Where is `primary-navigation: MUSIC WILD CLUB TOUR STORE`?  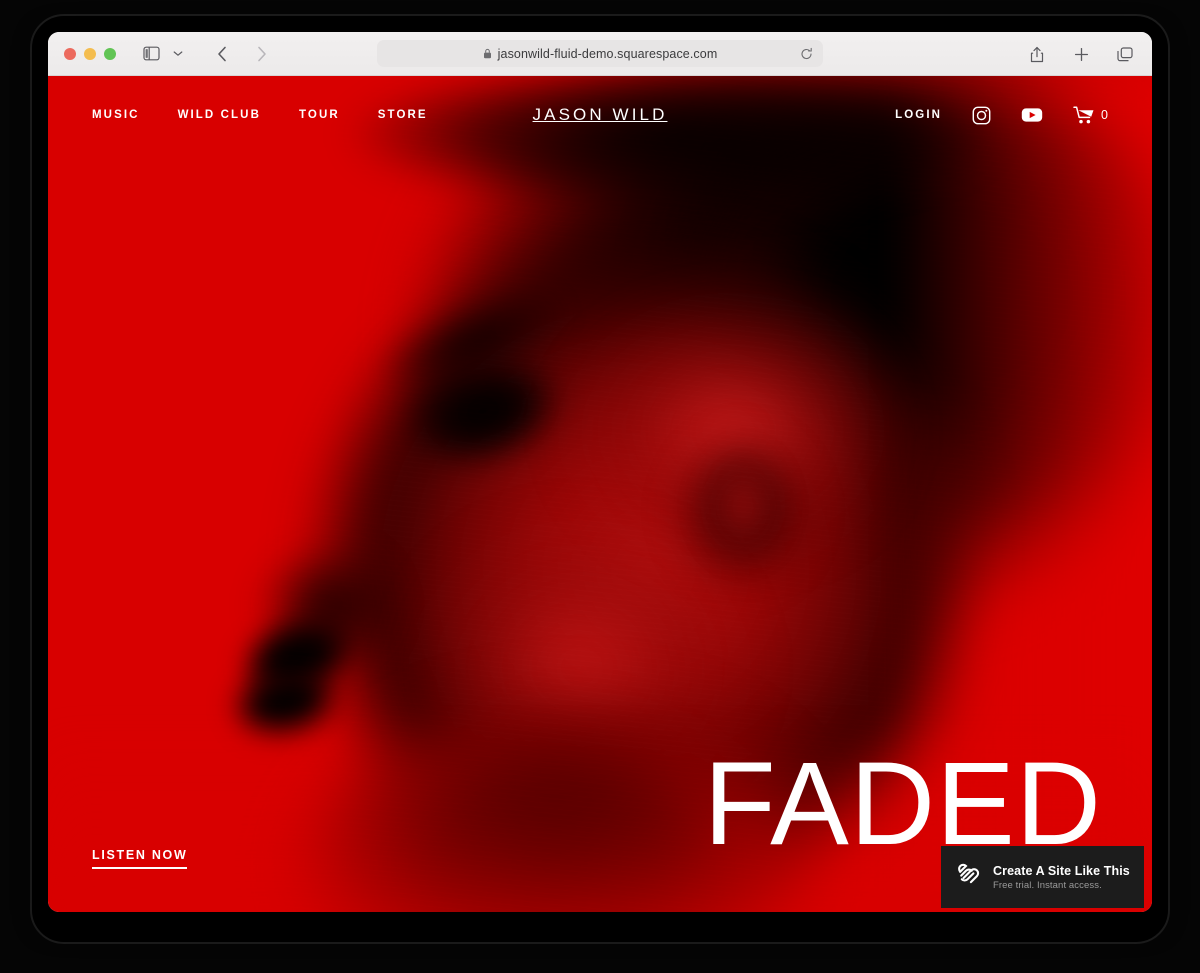
primary-navigation: MUSIC WILD CLUB TOUR STORE is located at coordinates (260, 115).